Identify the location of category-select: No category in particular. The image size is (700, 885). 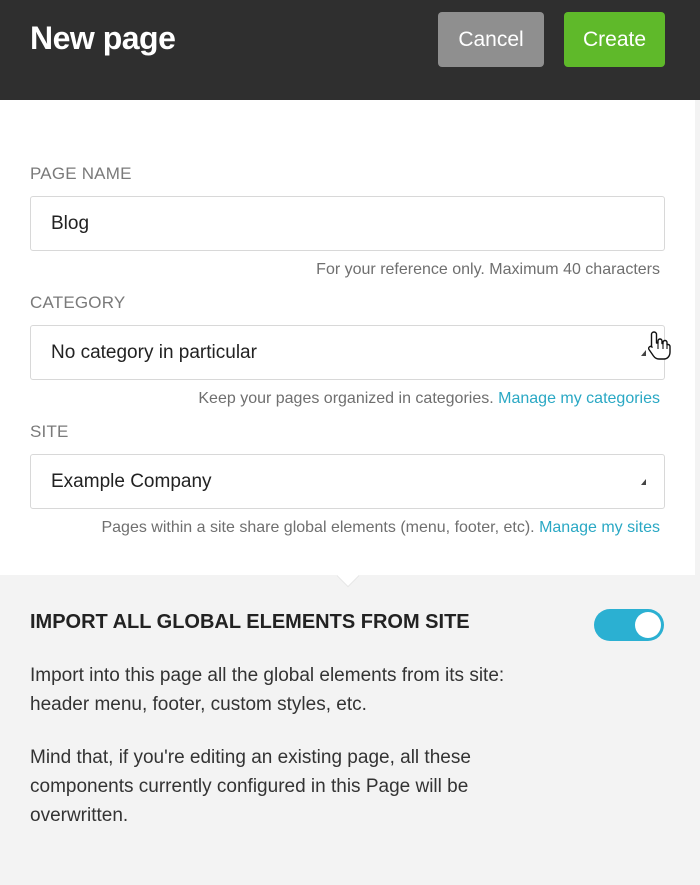
(347, 352).